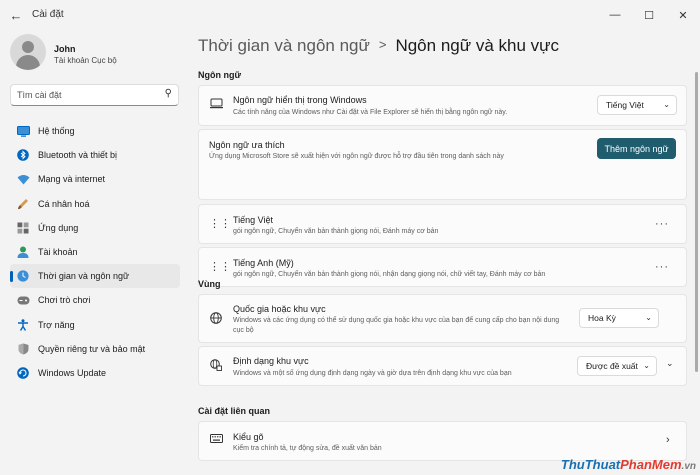  I want to click on display-language-dropdown: Tiếng Việt ⌄, so click(637, 105).